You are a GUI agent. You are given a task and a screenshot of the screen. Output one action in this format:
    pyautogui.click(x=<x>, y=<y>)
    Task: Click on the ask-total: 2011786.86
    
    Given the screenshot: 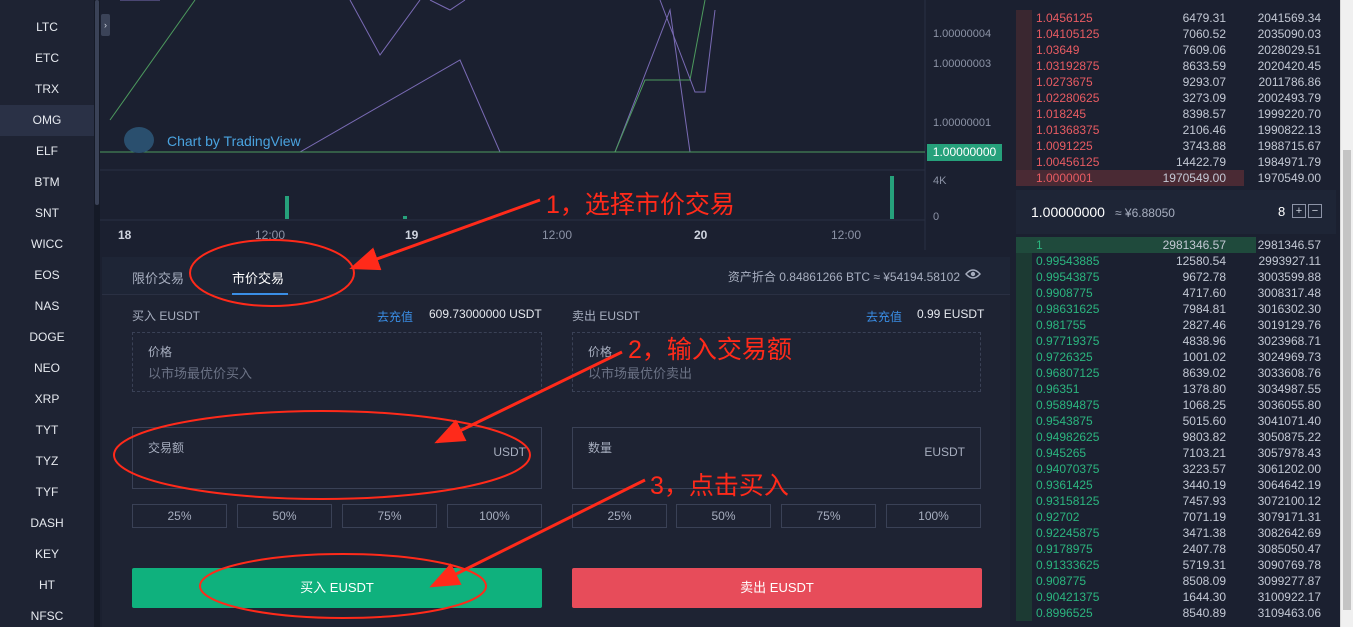 What is the action you would take?
    pyautogui.click(x=1289, y=82)
    